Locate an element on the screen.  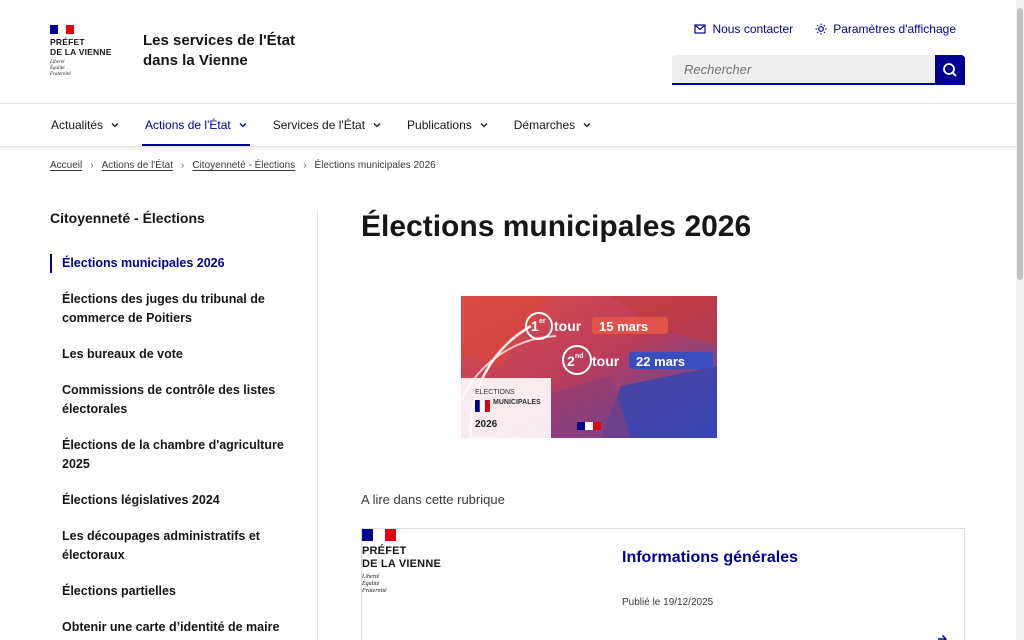
search-bar is located at coordinates (818, 70).